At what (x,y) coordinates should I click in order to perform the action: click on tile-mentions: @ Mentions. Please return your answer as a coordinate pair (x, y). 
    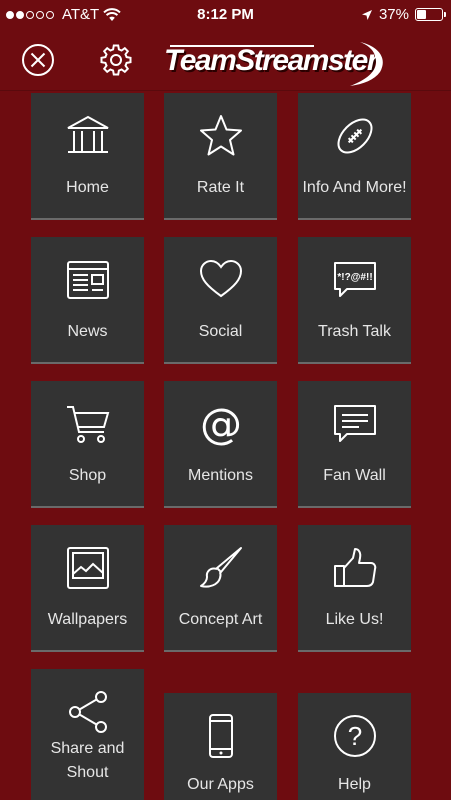
    Looking at the image, I should click on (220, 444).